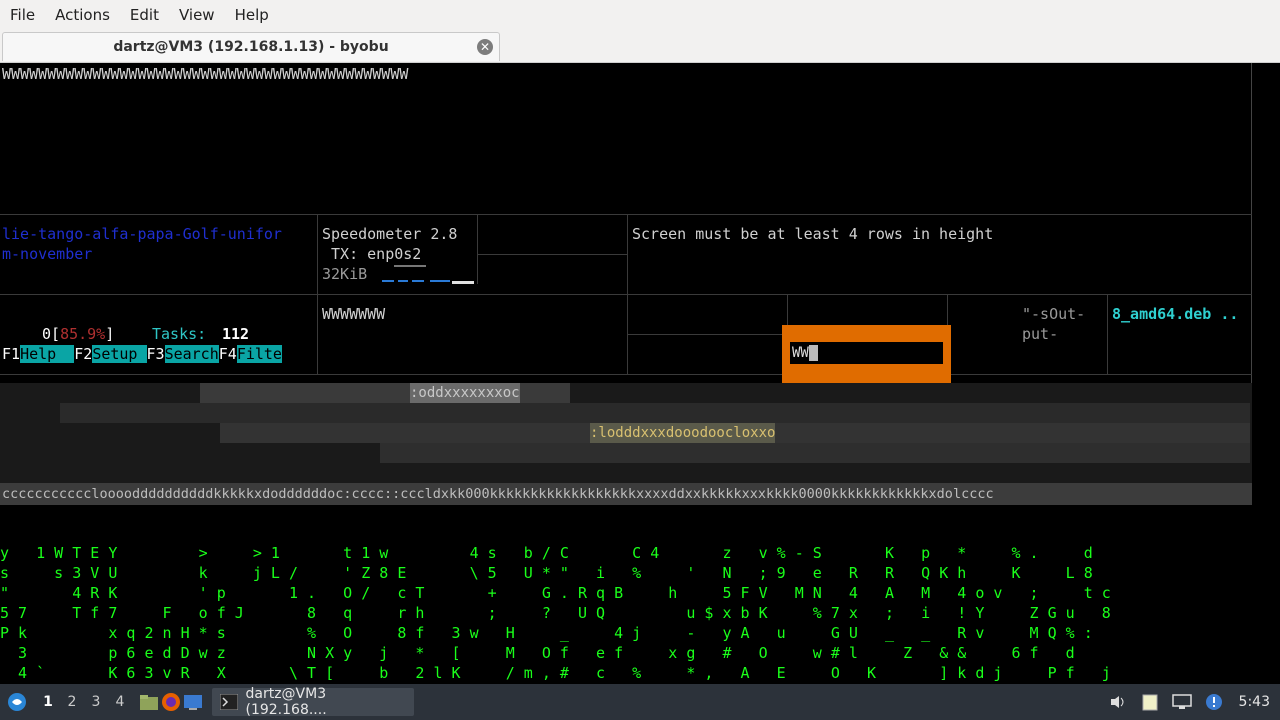 This screenshot has width=1280, height=720. What do you see at coordinates (640, 46) in the screenshot?
I see `tab-bar: dartz@VM3 (192.168.1.13) - byobu ✕` at bounding box center [640, 46].